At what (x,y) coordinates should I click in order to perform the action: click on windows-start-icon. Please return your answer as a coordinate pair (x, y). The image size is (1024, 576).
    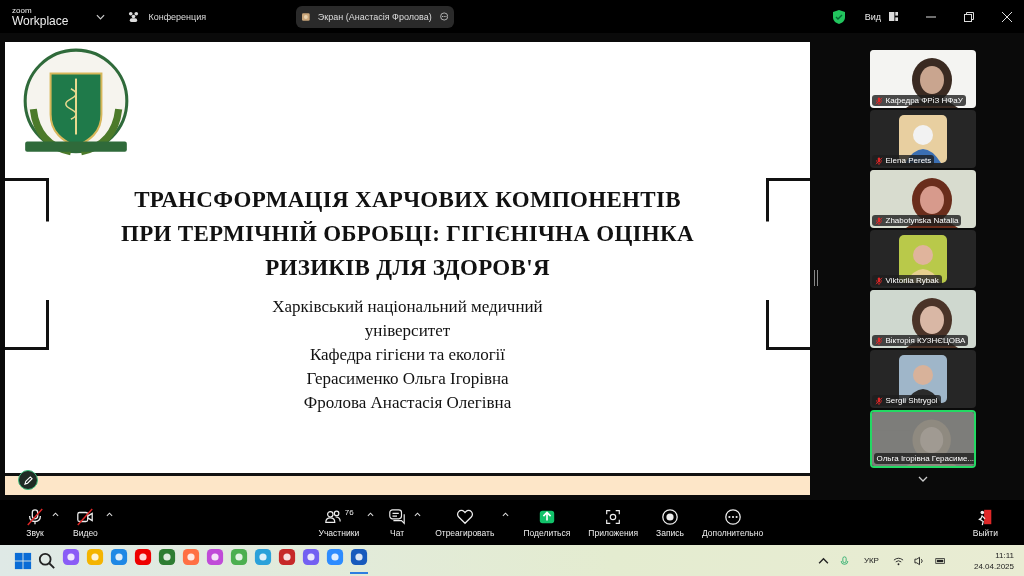
    Looking at the image, I should click on (23, 560).